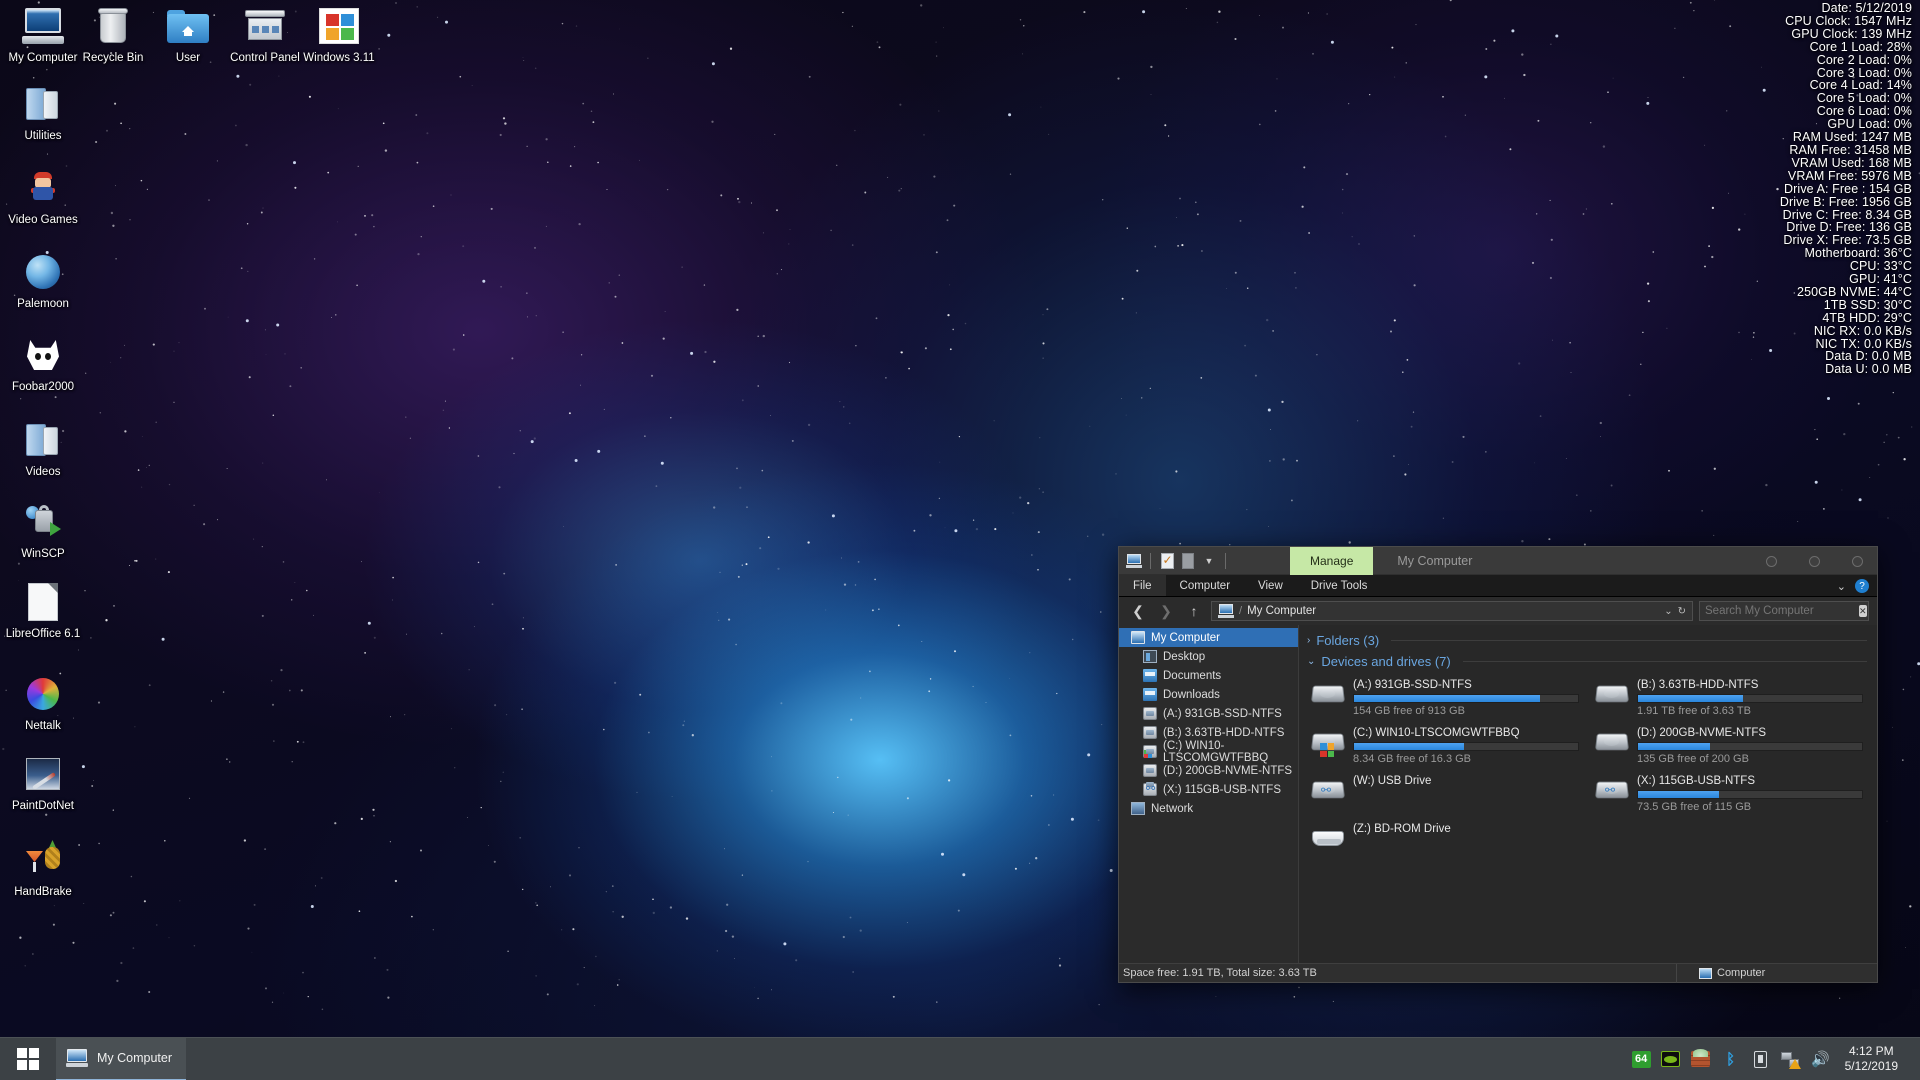 Image resolution: width=1920 pixels, height=1080 pixels. Describe the element at coordinates (1761, 1059) in the screenshot. I see `usb-eject-icon` at that location.